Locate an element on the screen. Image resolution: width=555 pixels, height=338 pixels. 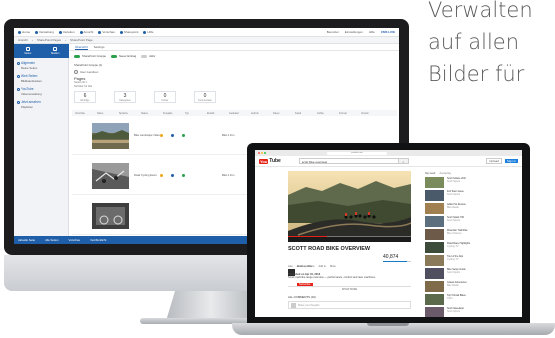
column-header: Freigabe is located at coordinates (174, 113).